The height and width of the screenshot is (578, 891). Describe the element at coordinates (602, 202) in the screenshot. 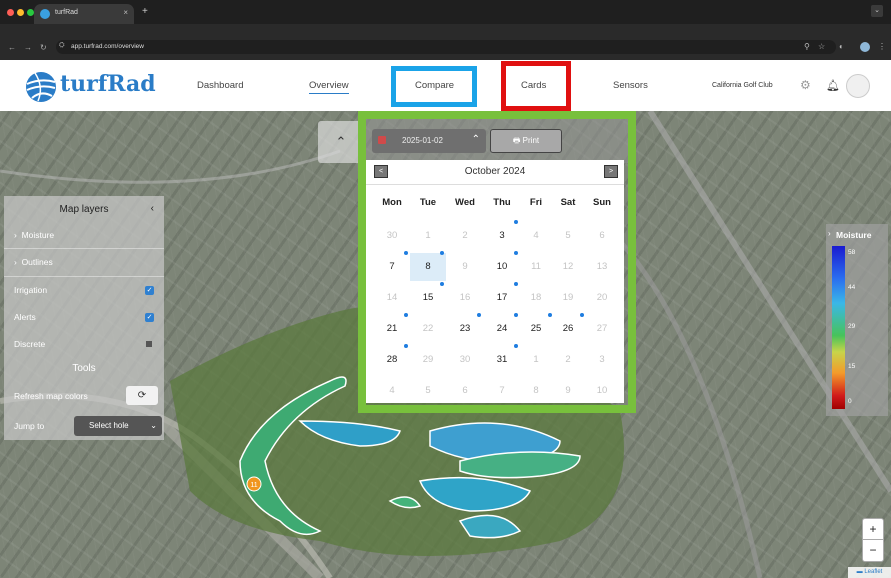

I see `weekday-header: Sun` at that location.